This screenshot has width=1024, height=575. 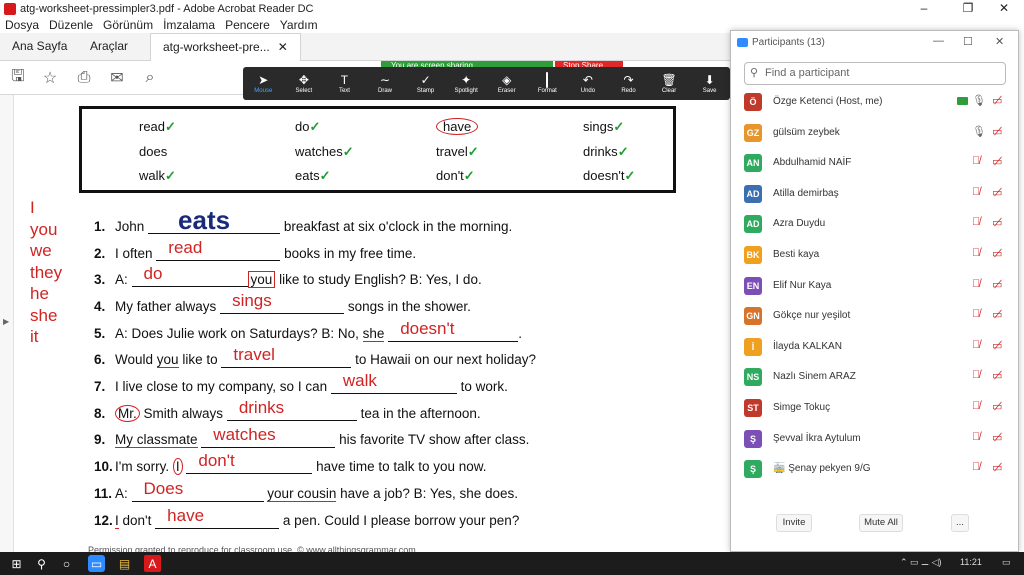 I want to click on anno-tool-redo: ↷ Redo, so click(x=628, y=83).